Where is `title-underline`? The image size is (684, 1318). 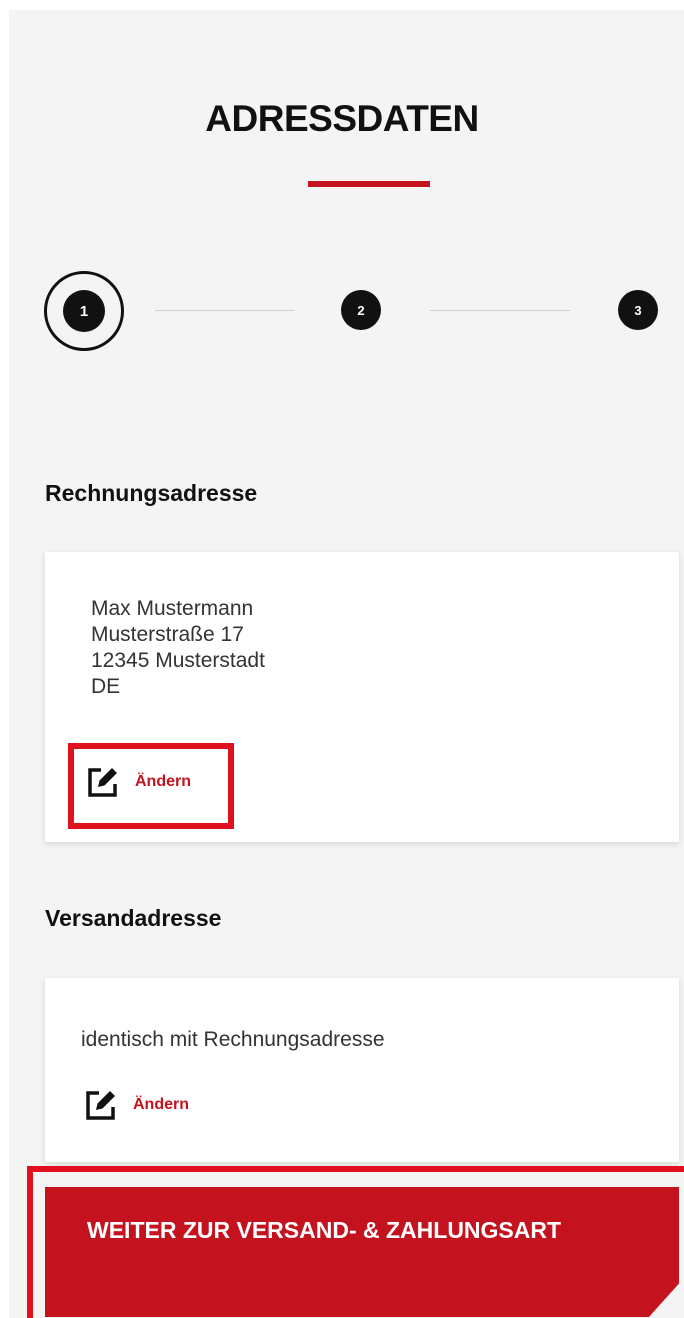
title-underline is located at coordinates (369, 184).